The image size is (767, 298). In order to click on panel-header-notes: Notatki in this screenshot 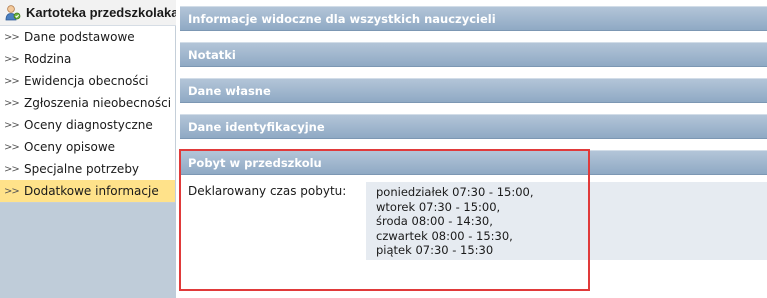, I will do `click(473, 54)`.